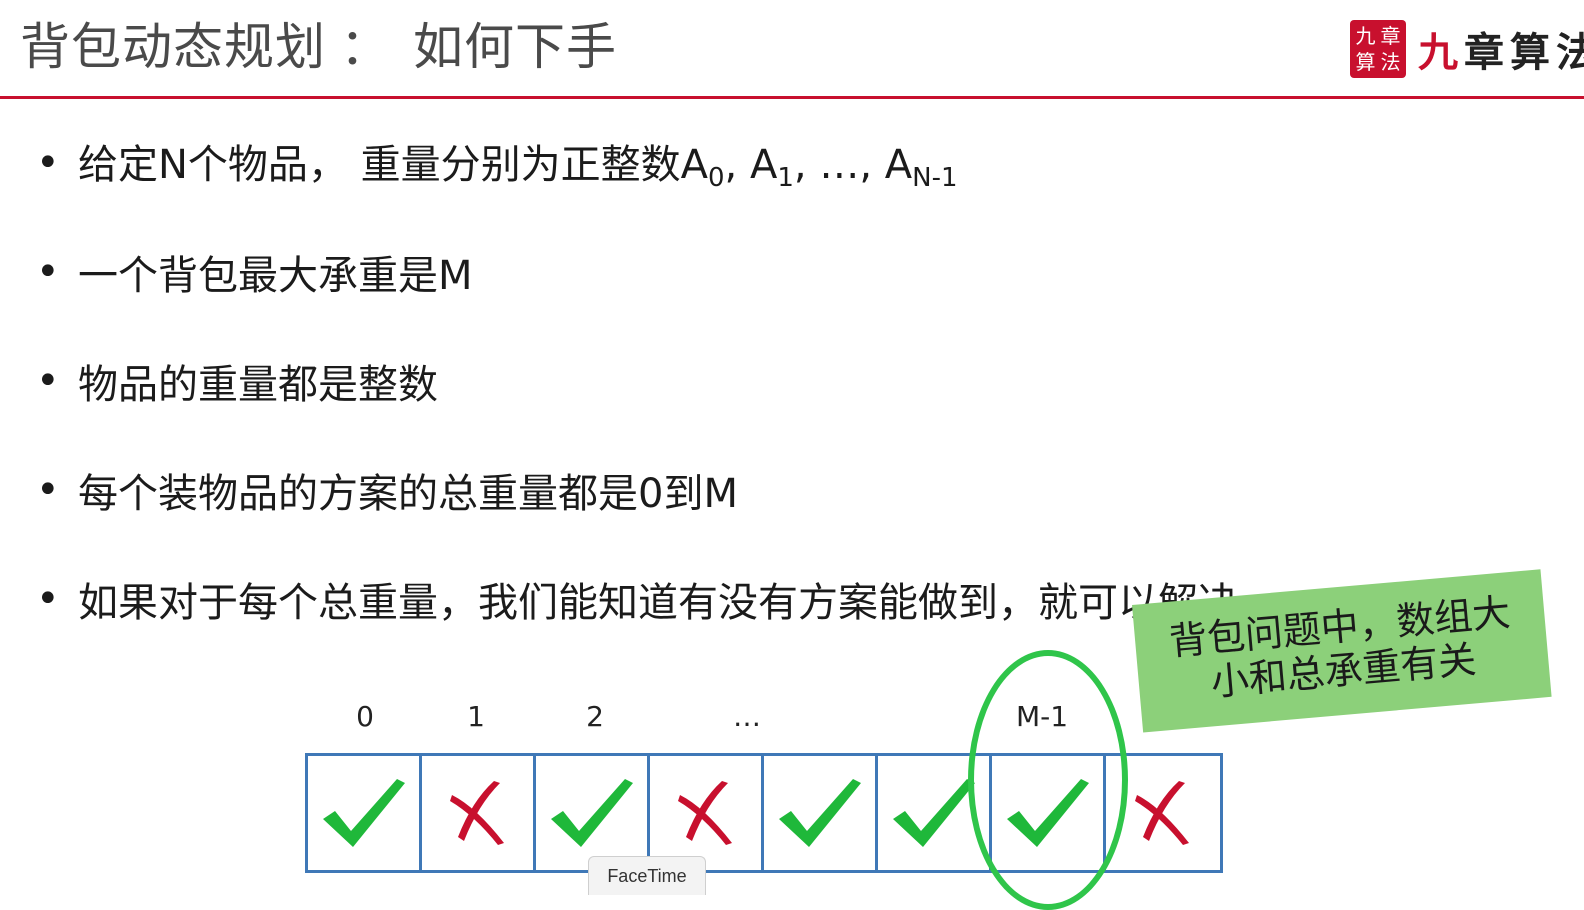  Describe the element at coordinates (476, 716) in the screenshot. I see `array-index-label: 1` at that location.